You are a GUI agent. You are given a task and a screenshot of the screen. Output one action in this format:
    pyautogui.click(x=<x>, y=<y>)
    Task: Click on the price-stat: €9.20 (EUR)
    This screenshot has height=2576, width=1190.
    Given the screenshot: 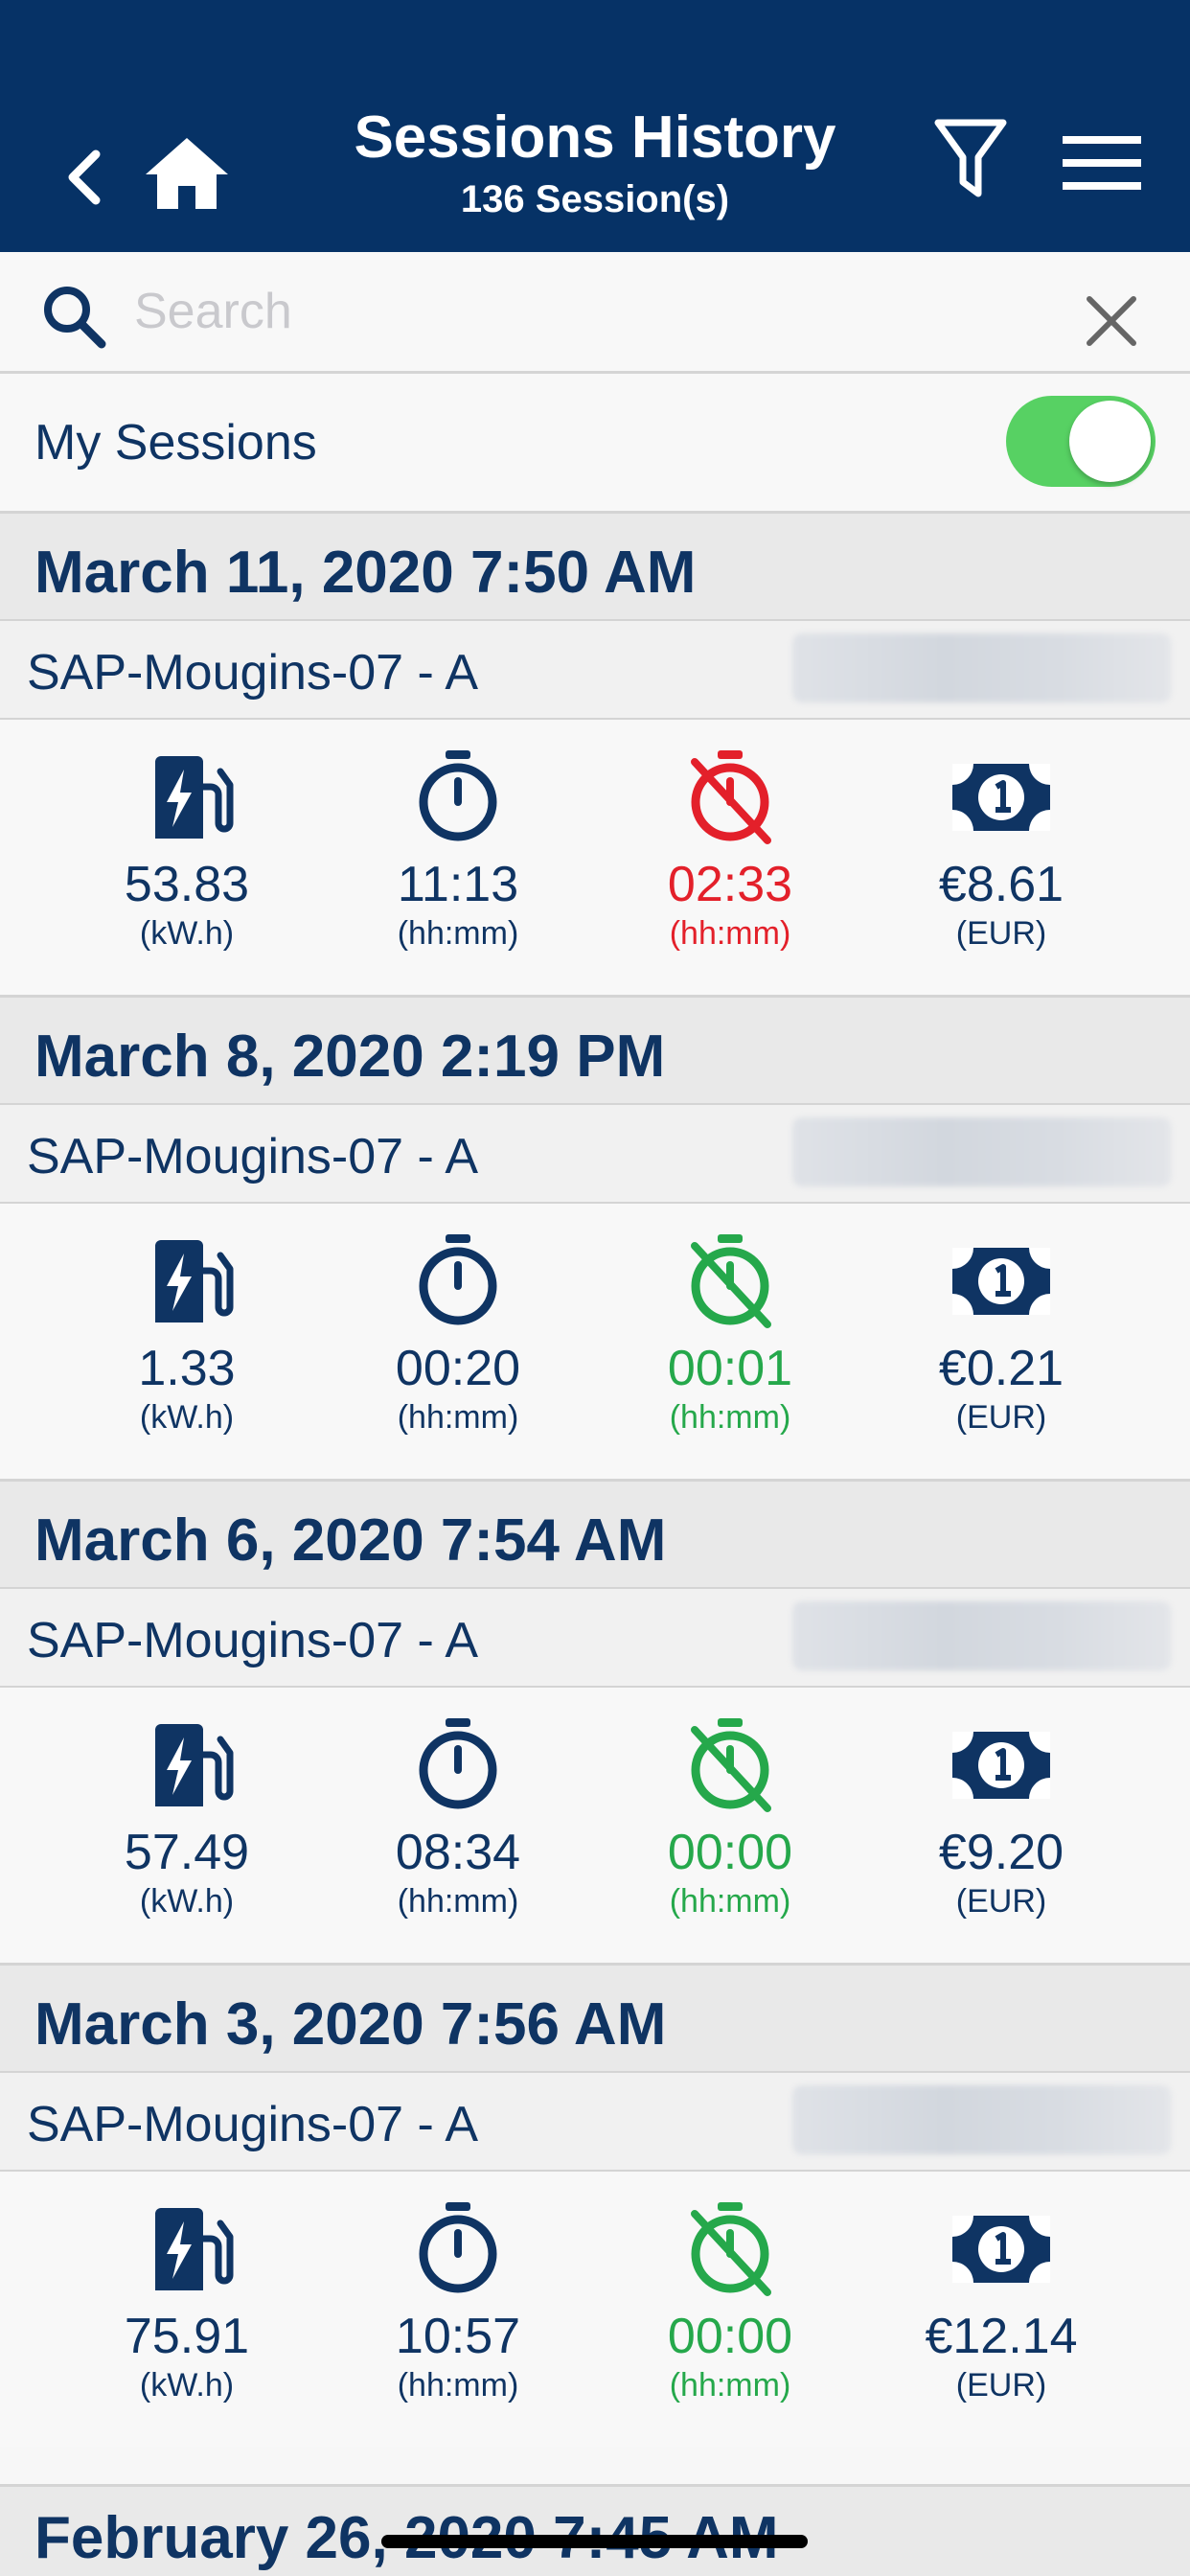 What is the action you would take?
    pyautogui.click(x=1001, y=1818)
    